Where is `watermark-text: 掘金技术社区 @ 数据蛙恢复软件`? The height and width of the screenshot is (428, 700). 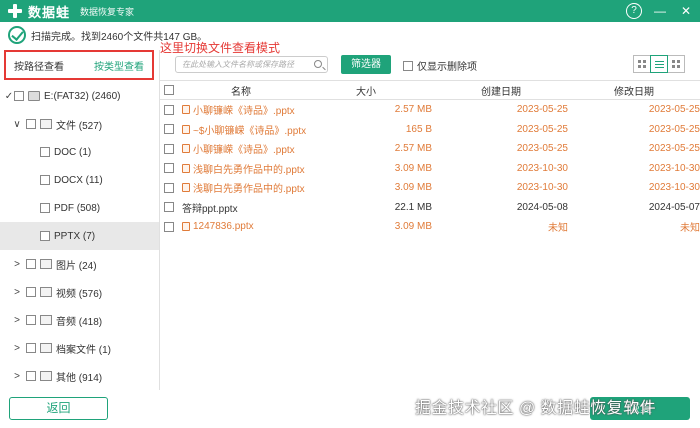 watermark-text: 掘金技术社区 @ 数据蛙恢复软件 is located at coordinates (536, 408).